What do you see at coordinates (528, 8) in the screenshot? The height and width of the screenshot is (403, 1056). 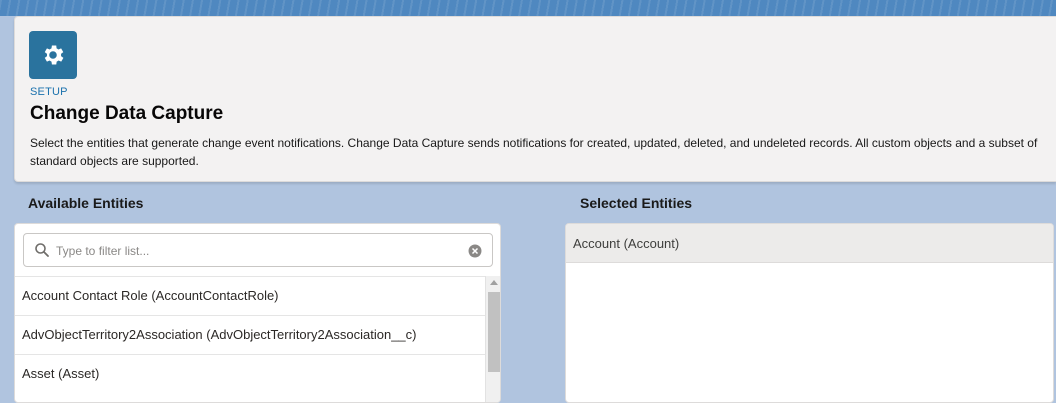 I see `top-banner` at bounding box center [528, 8].